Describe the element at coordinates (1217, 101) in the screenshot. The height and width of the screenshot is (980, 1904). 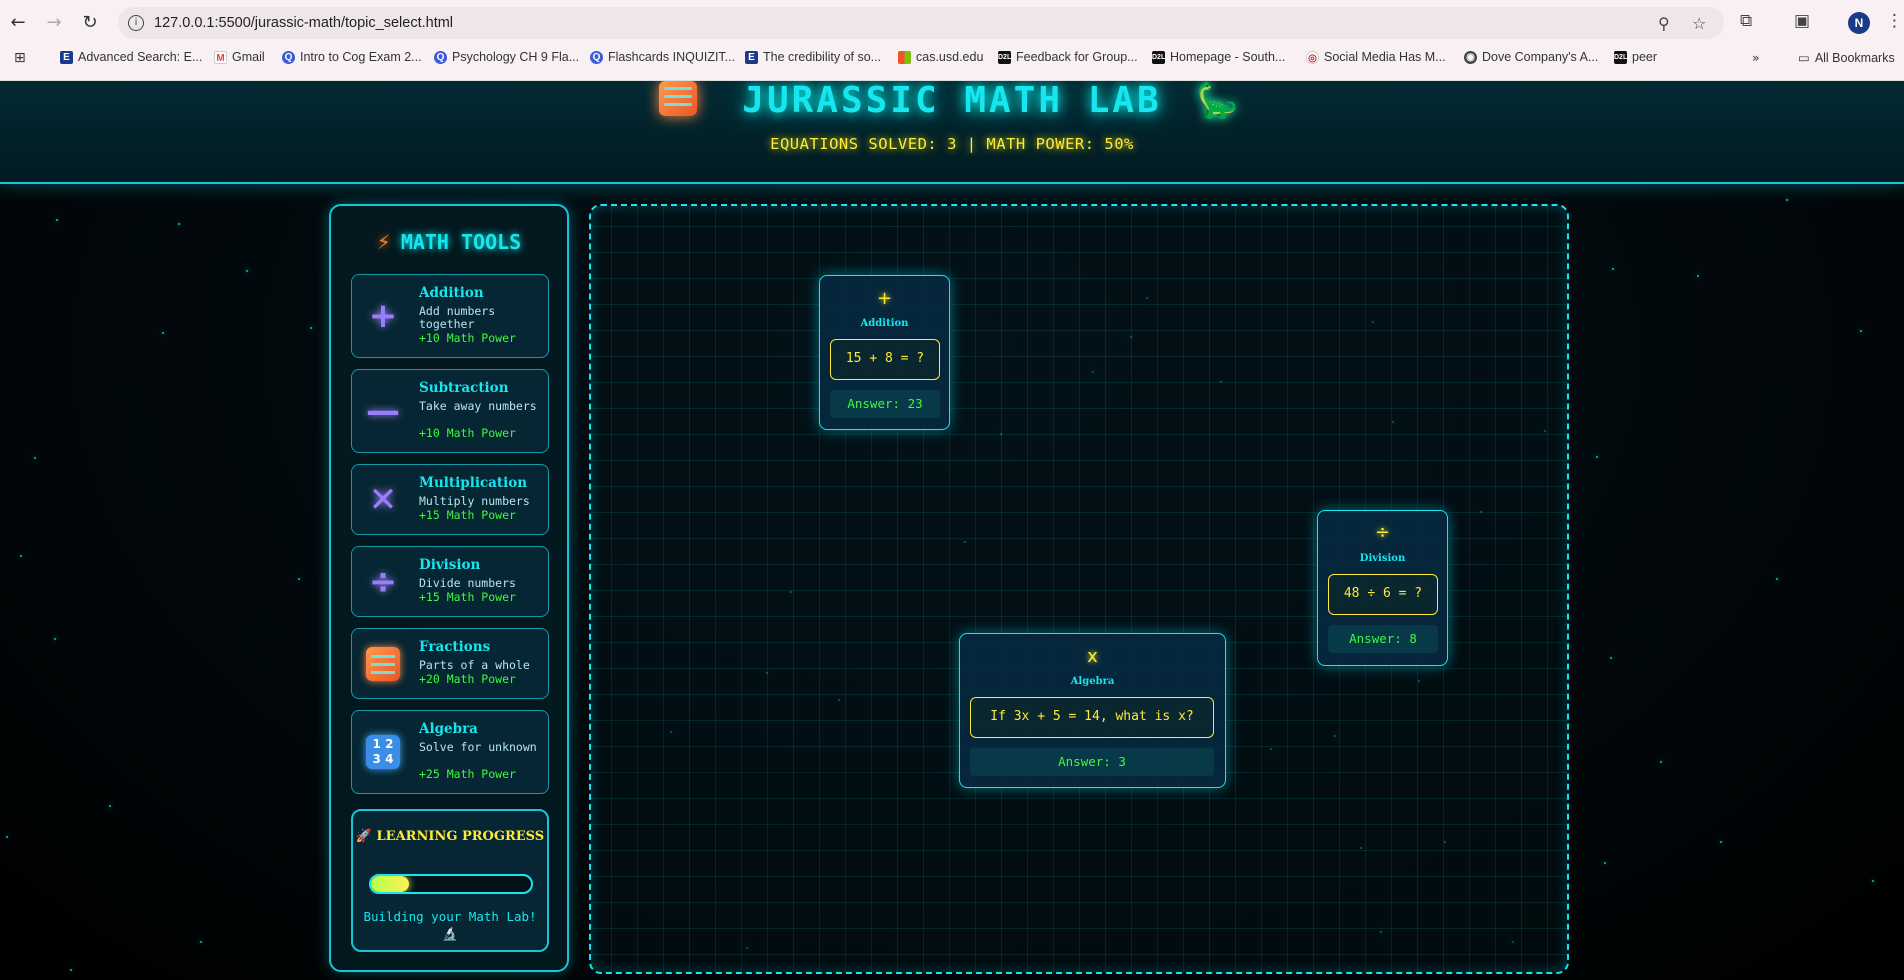
I see `dinosaur-icon: 🦕` at that location.